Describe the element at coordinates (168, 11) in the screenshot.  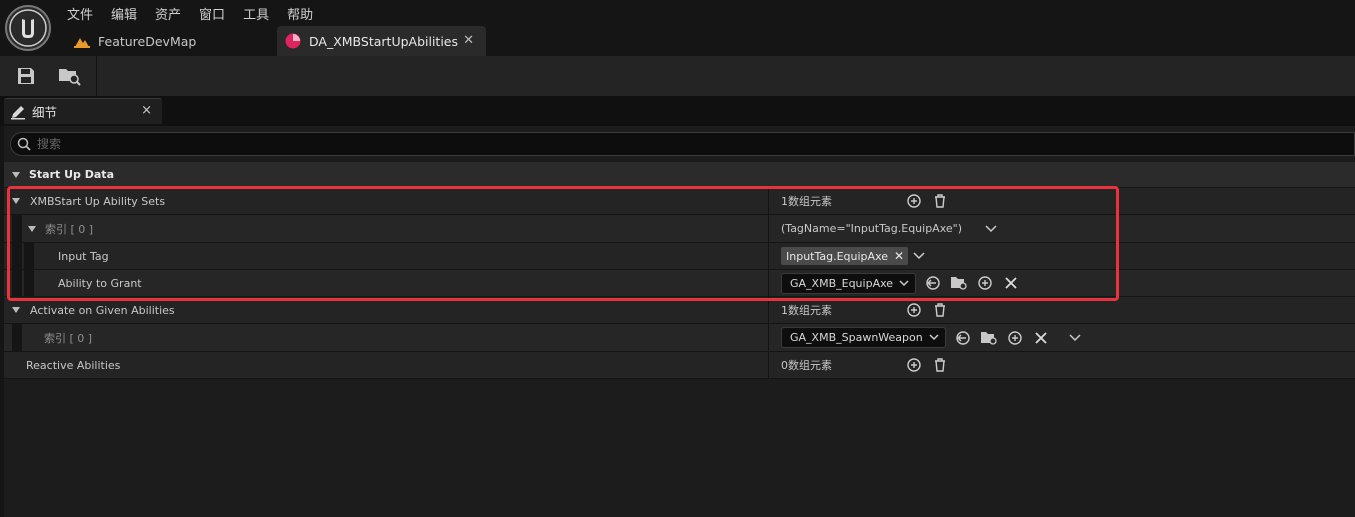
I see `menu-asset: 资产` at that location.